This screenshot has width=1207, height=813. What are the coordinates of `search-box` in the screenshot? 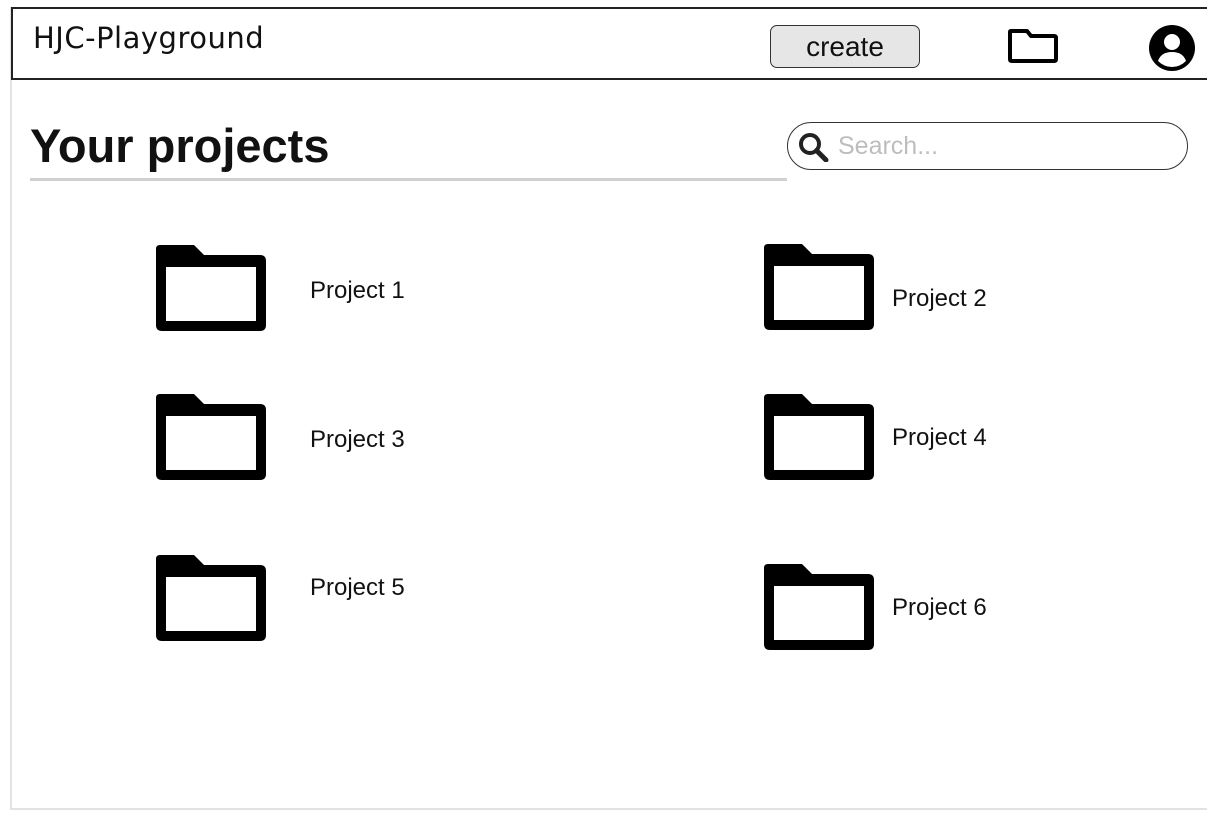 It's located at (987, 146).